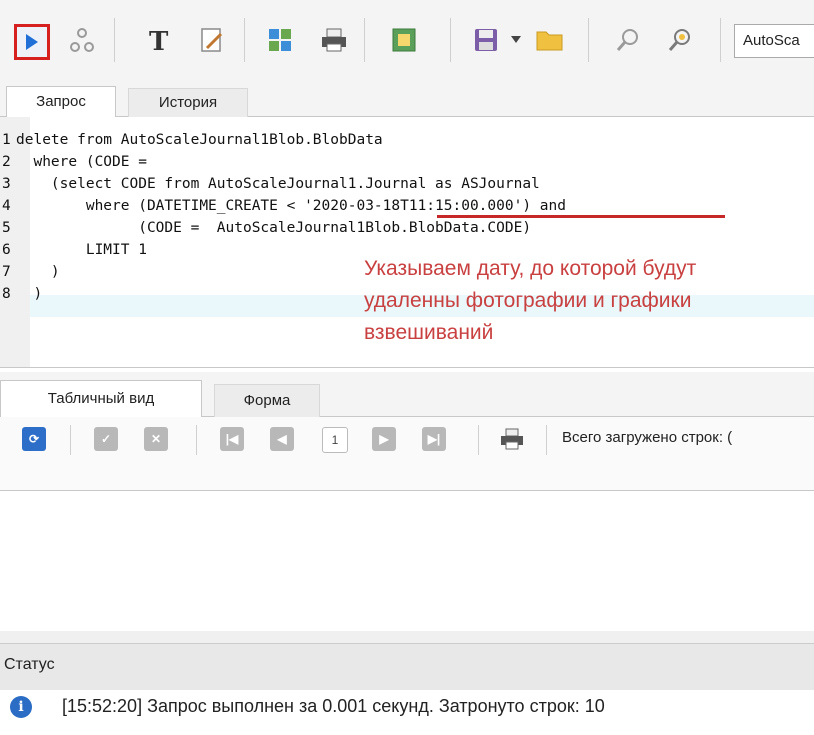 The height and width of the screenshot is (735, 814). What do you see at coordinates (429, 332) in the screenshot?
I see `annotation-line: взвешиваний` at bounding box center [429, 332].